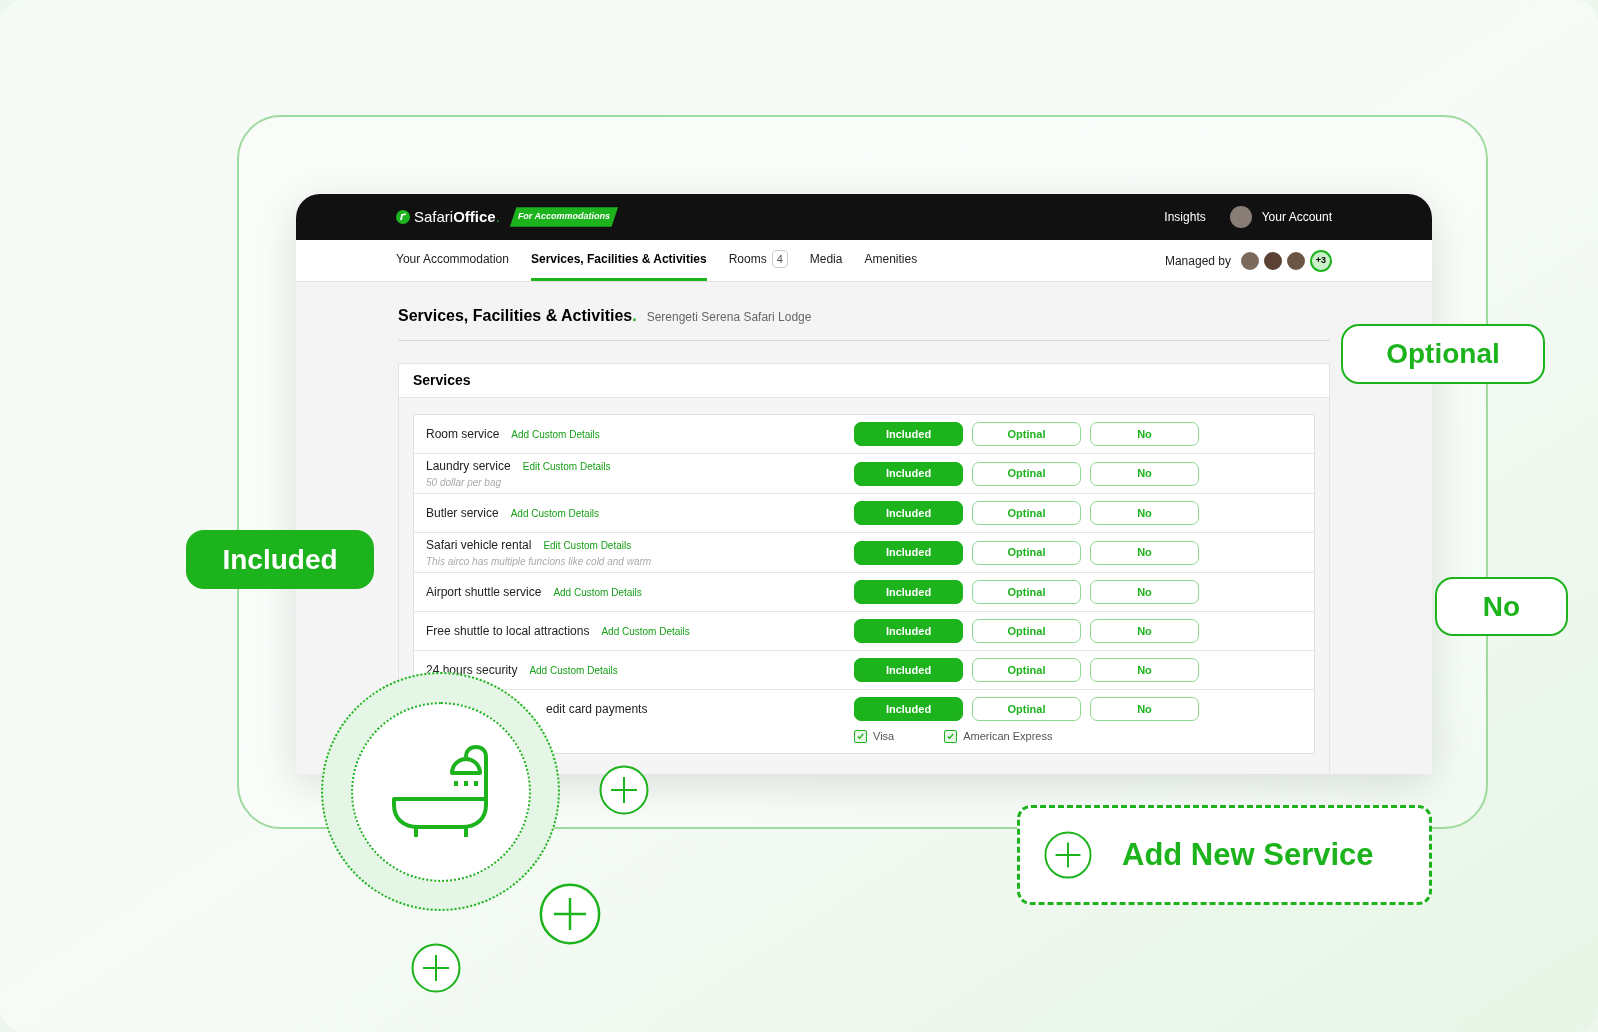  Describe the element at coordinates (1197, 261) in the screenshot. I see `managed-by-label: Managed by` at that location.